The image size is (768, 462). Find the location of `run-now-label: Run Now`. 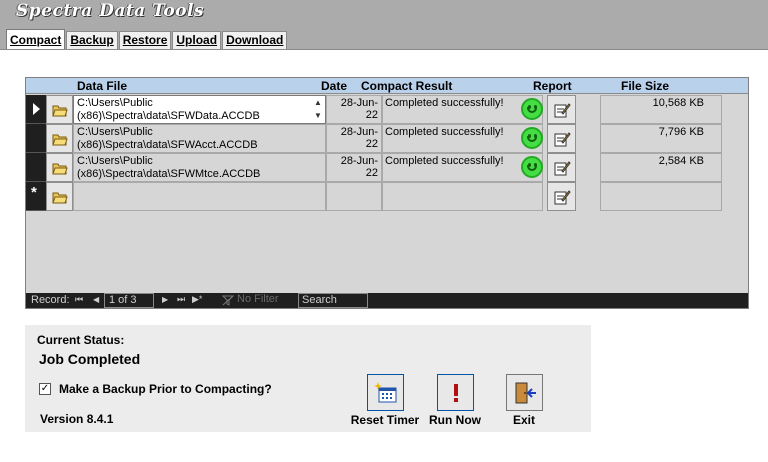

run-now-label: Run Now is located at coordinates (455, 420).